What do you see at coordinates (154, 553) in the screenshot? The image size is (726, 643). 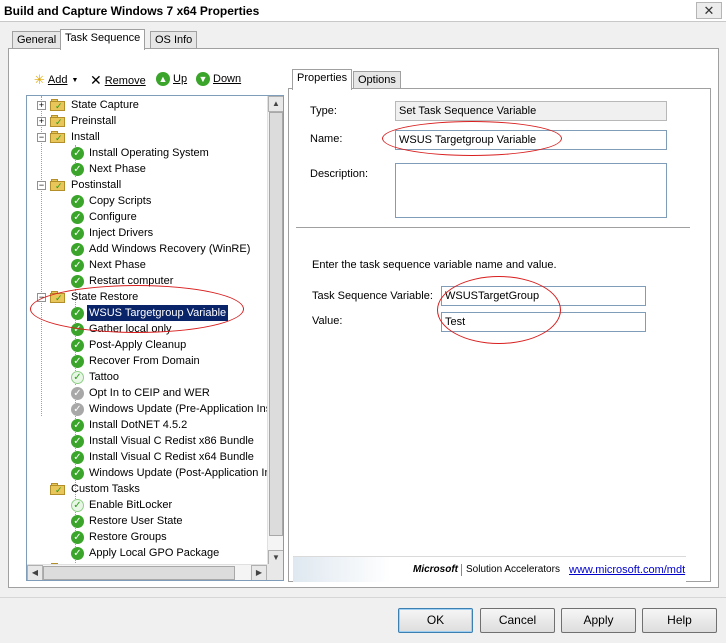 I see `tree-node-label: Apply Local GPO Package` at bounding box center [154, 553].